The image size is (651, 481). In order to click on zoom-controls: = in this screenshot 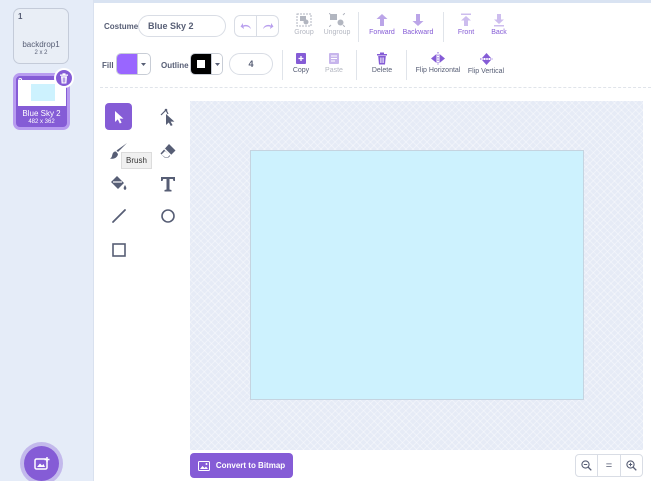, I will do `click(609, 465)`.